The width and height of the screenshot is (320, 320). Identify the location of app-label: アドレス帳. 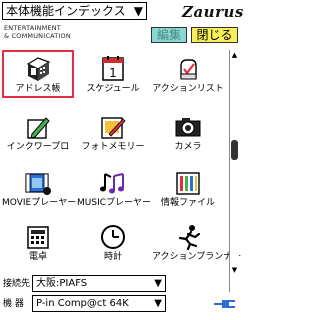
(38, 89).